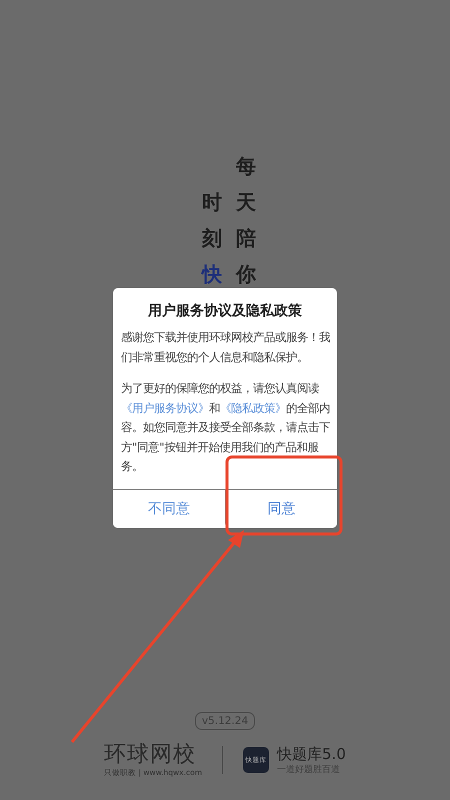 The width and height of the screenshot is (450, 800). What do you see at coordinates (246, 220) in the screenshot?
I see `slogan-text: 每天陪你` at bounding box center [246, 220].